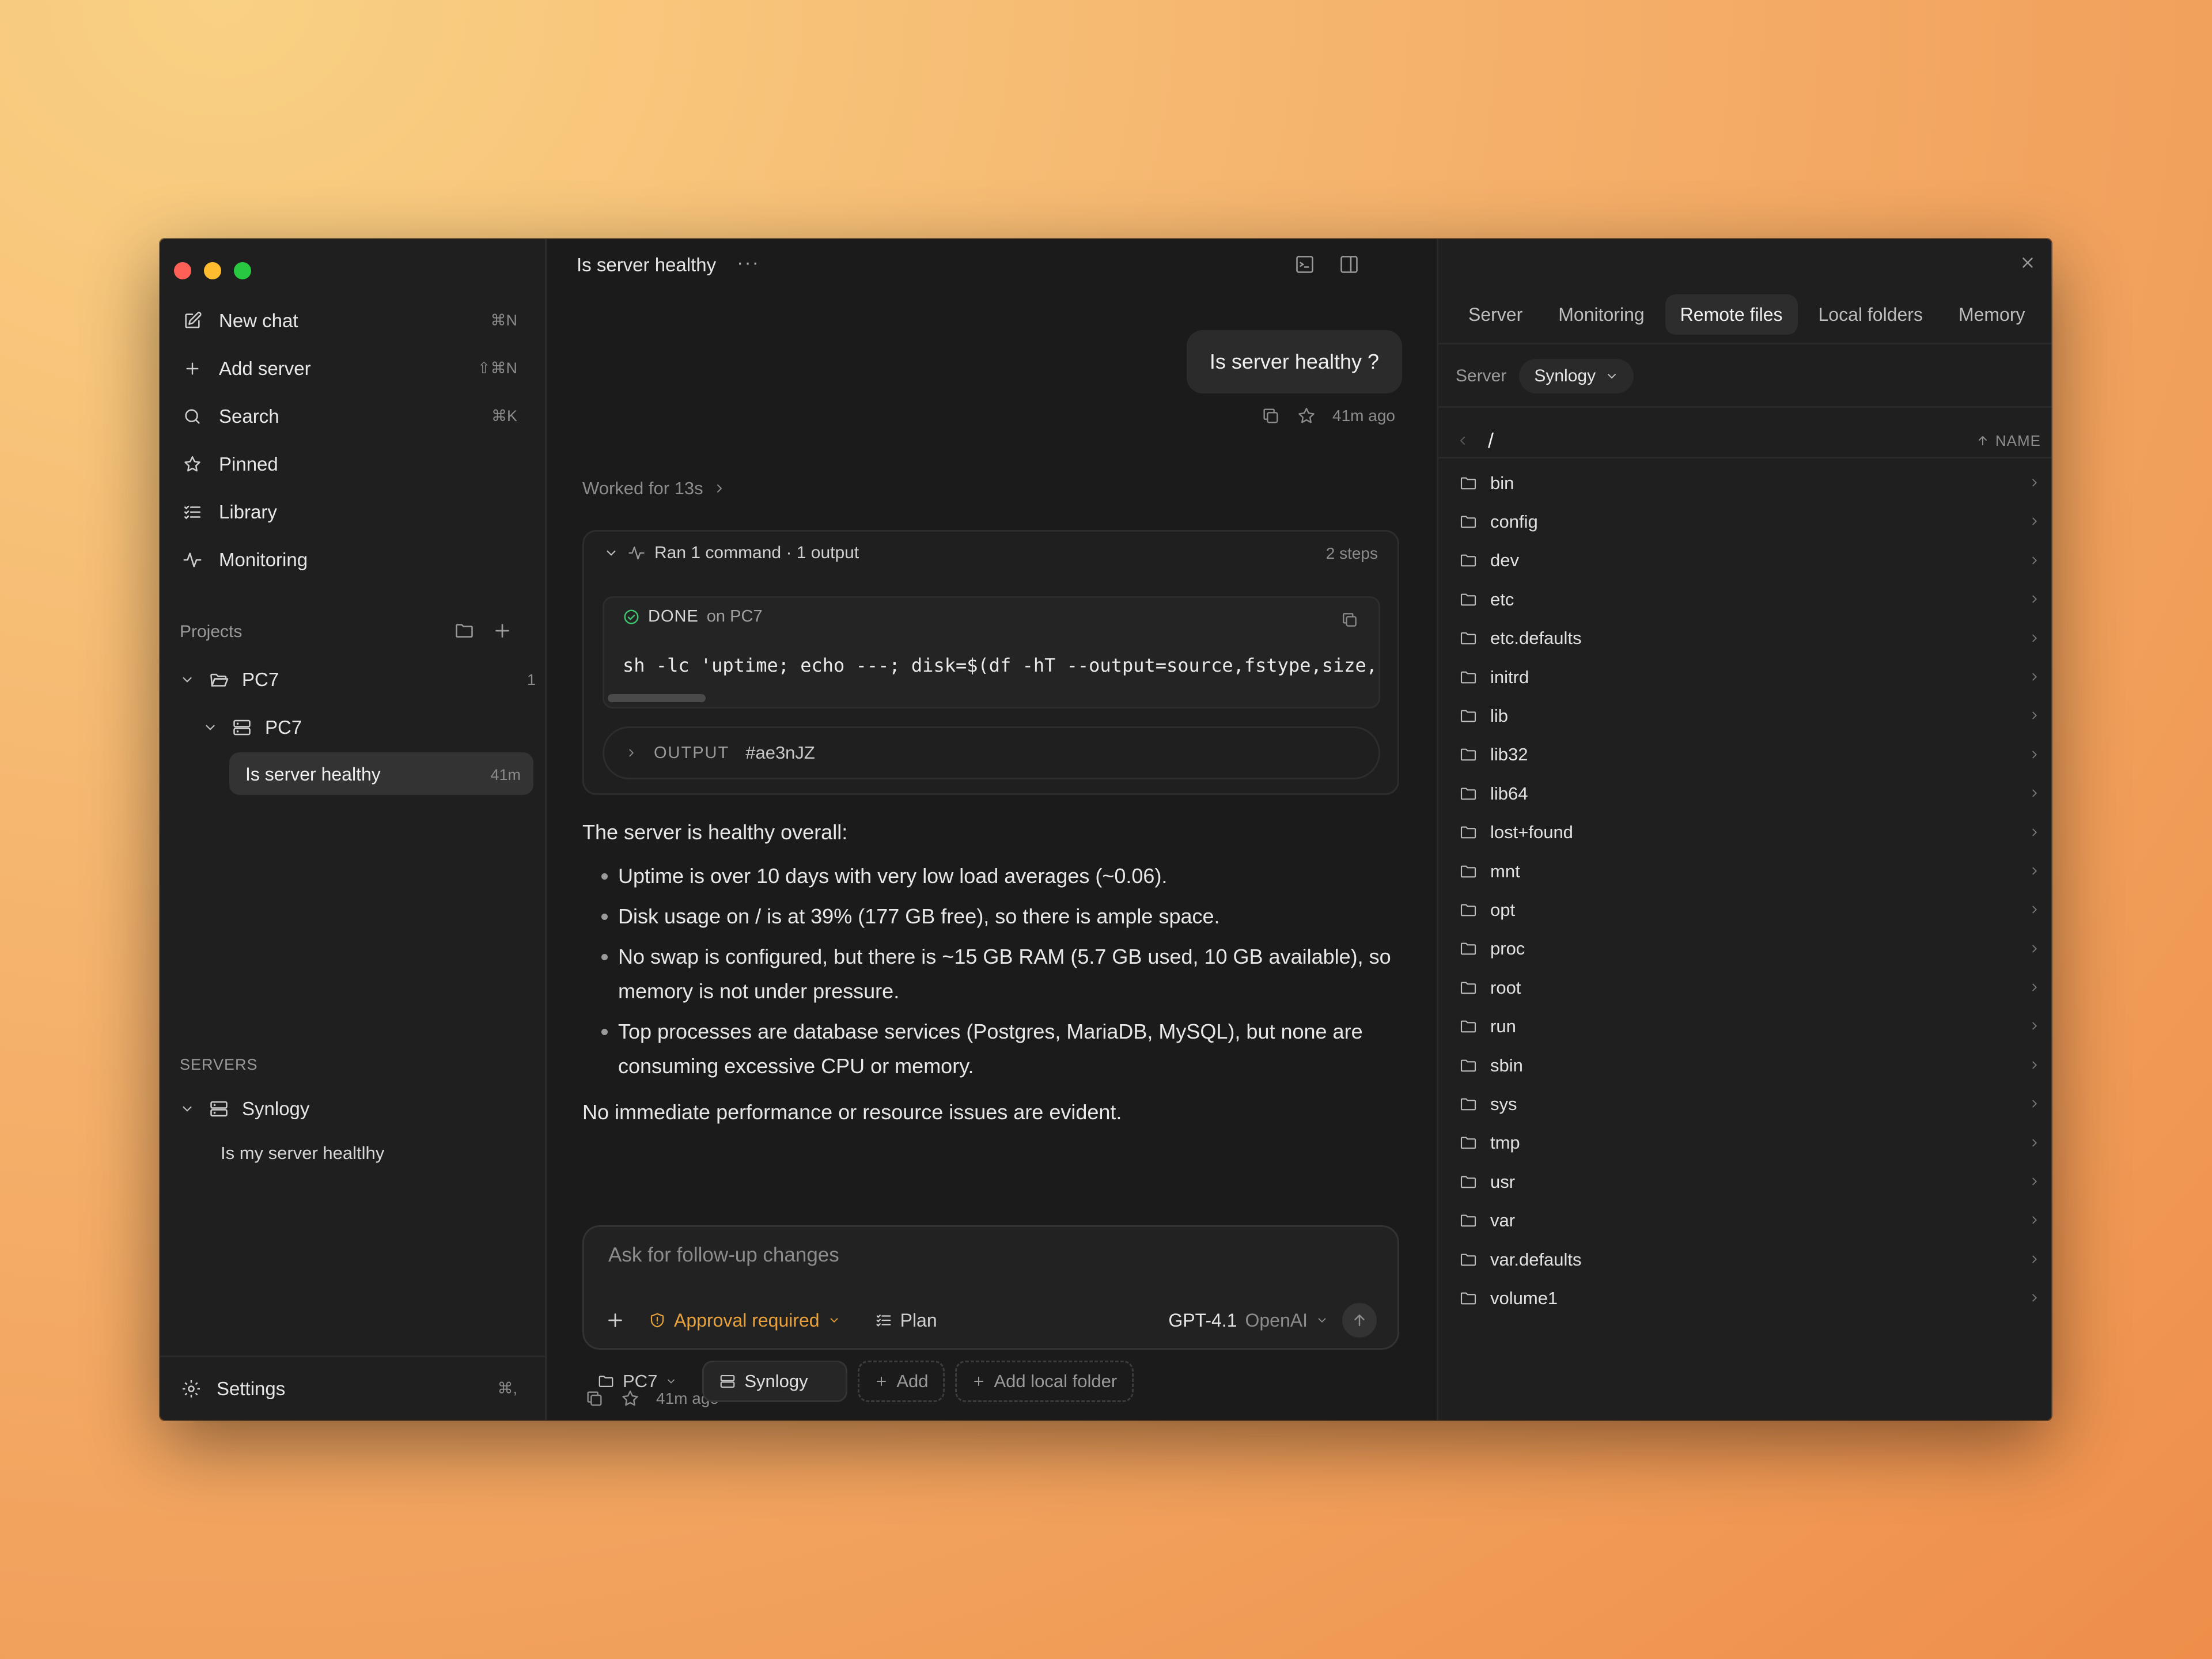  Describe the element at coordinates (352, 464) in the screenshot. I see `pinned-button: Pinned` at that location.